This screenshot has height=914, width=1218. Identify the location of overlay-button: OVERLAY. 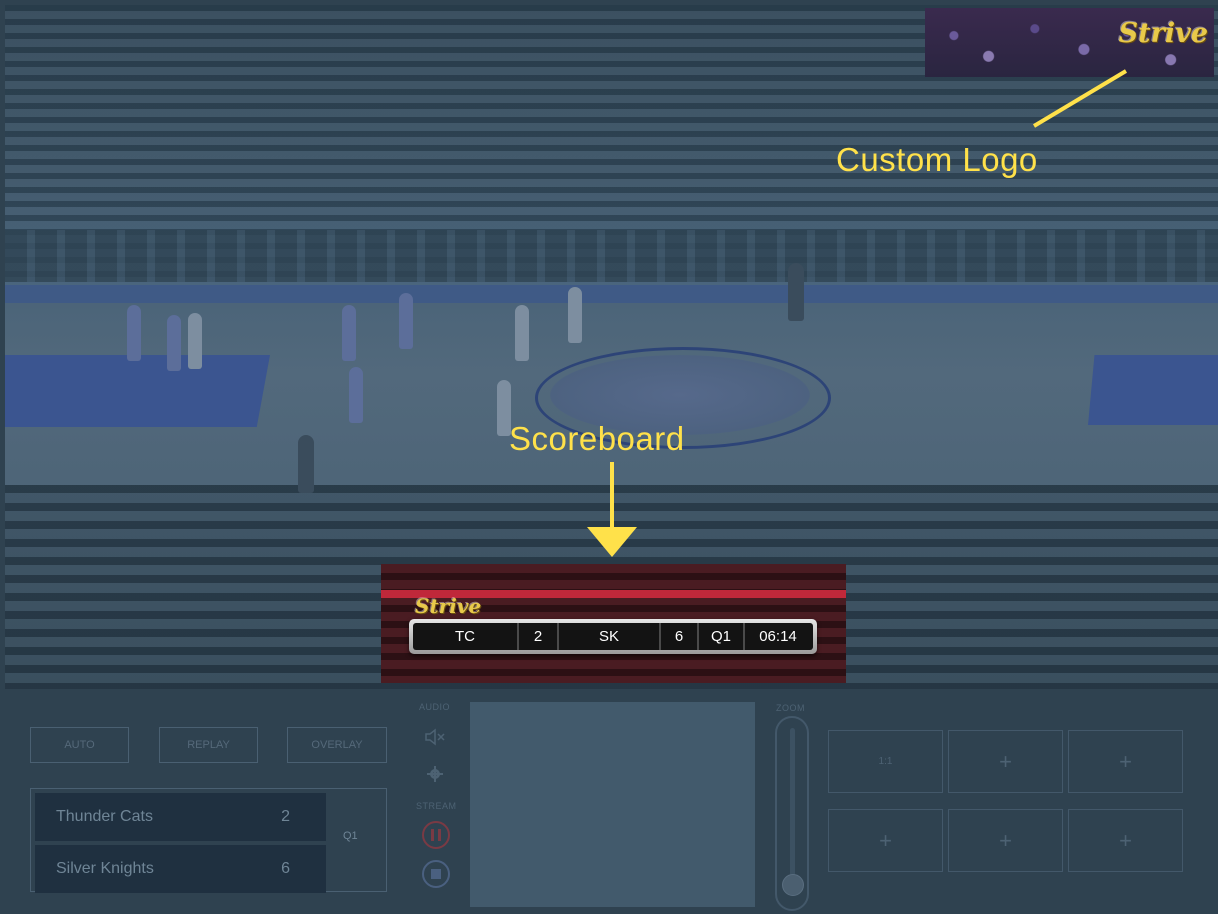
(337, 745).